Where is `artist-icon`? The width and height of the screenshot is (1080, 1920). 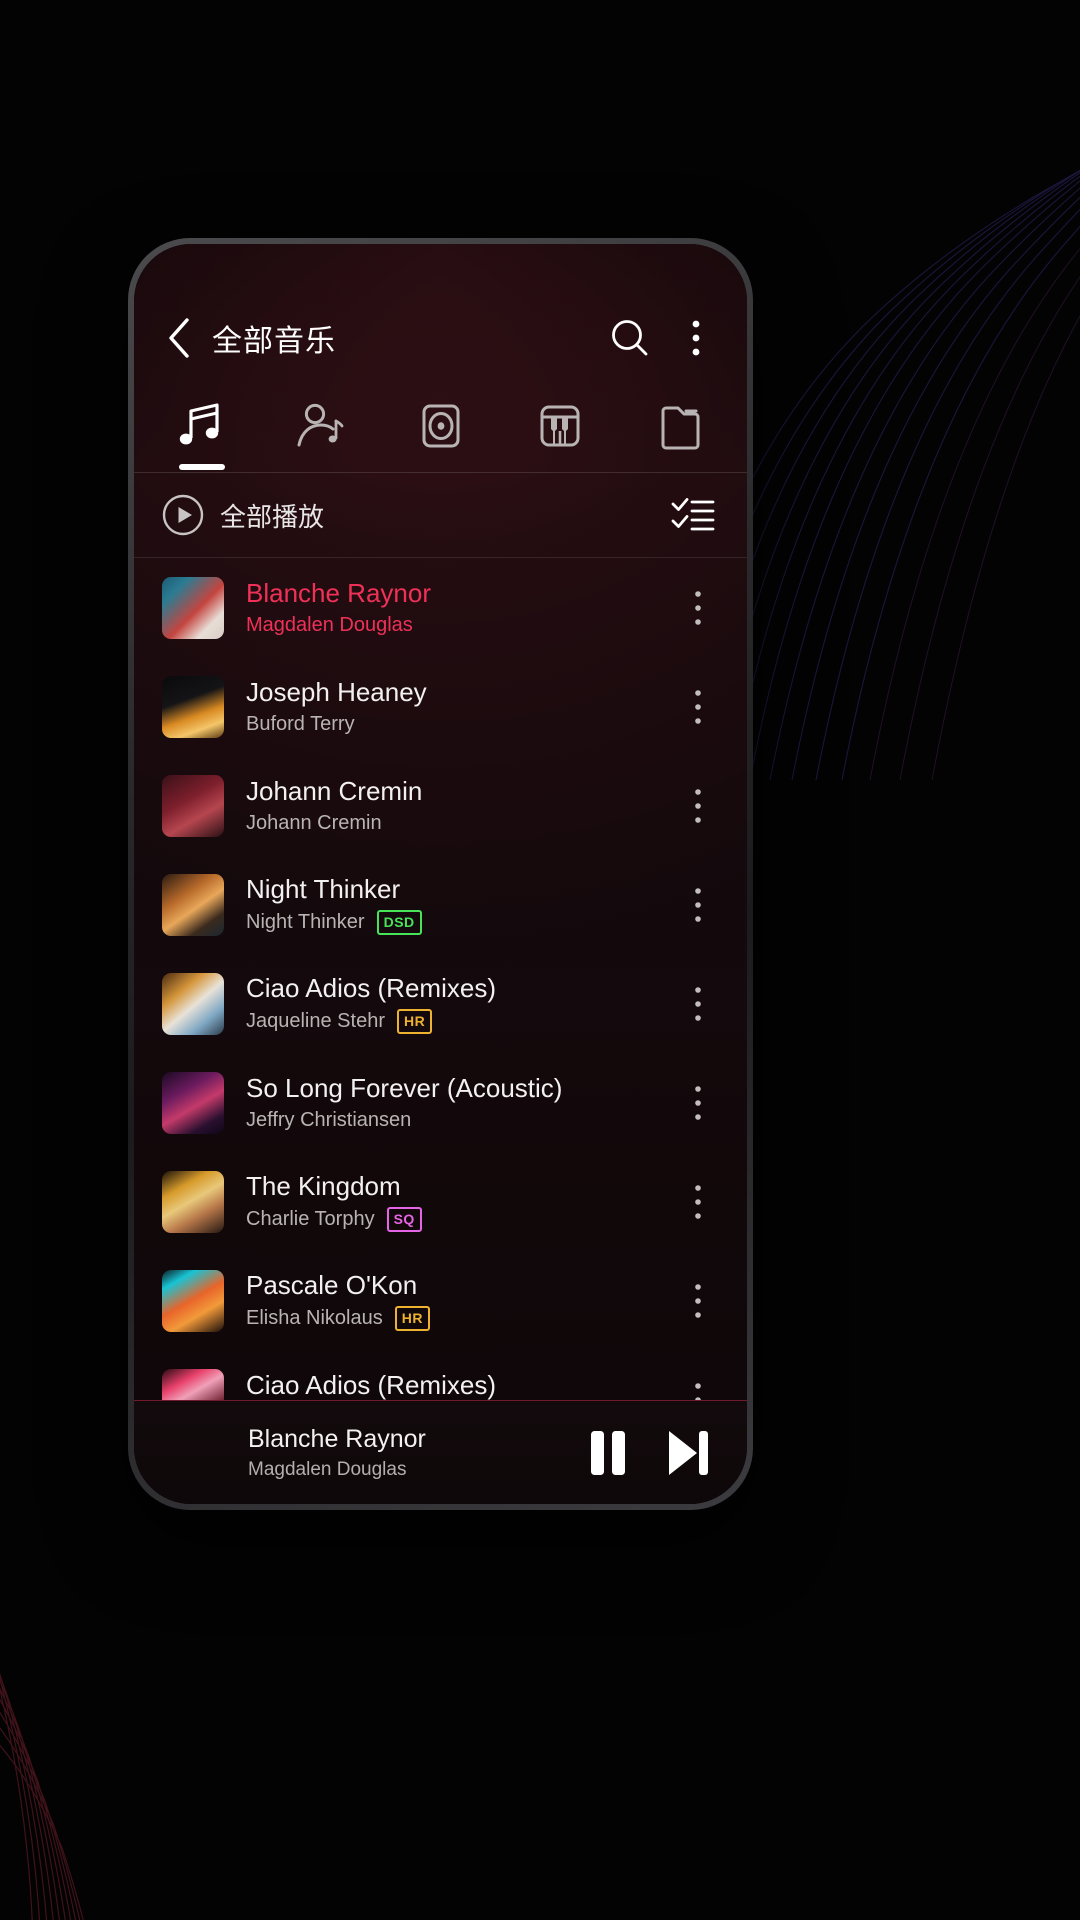 artist-icon is located at coordinates (320, 425).